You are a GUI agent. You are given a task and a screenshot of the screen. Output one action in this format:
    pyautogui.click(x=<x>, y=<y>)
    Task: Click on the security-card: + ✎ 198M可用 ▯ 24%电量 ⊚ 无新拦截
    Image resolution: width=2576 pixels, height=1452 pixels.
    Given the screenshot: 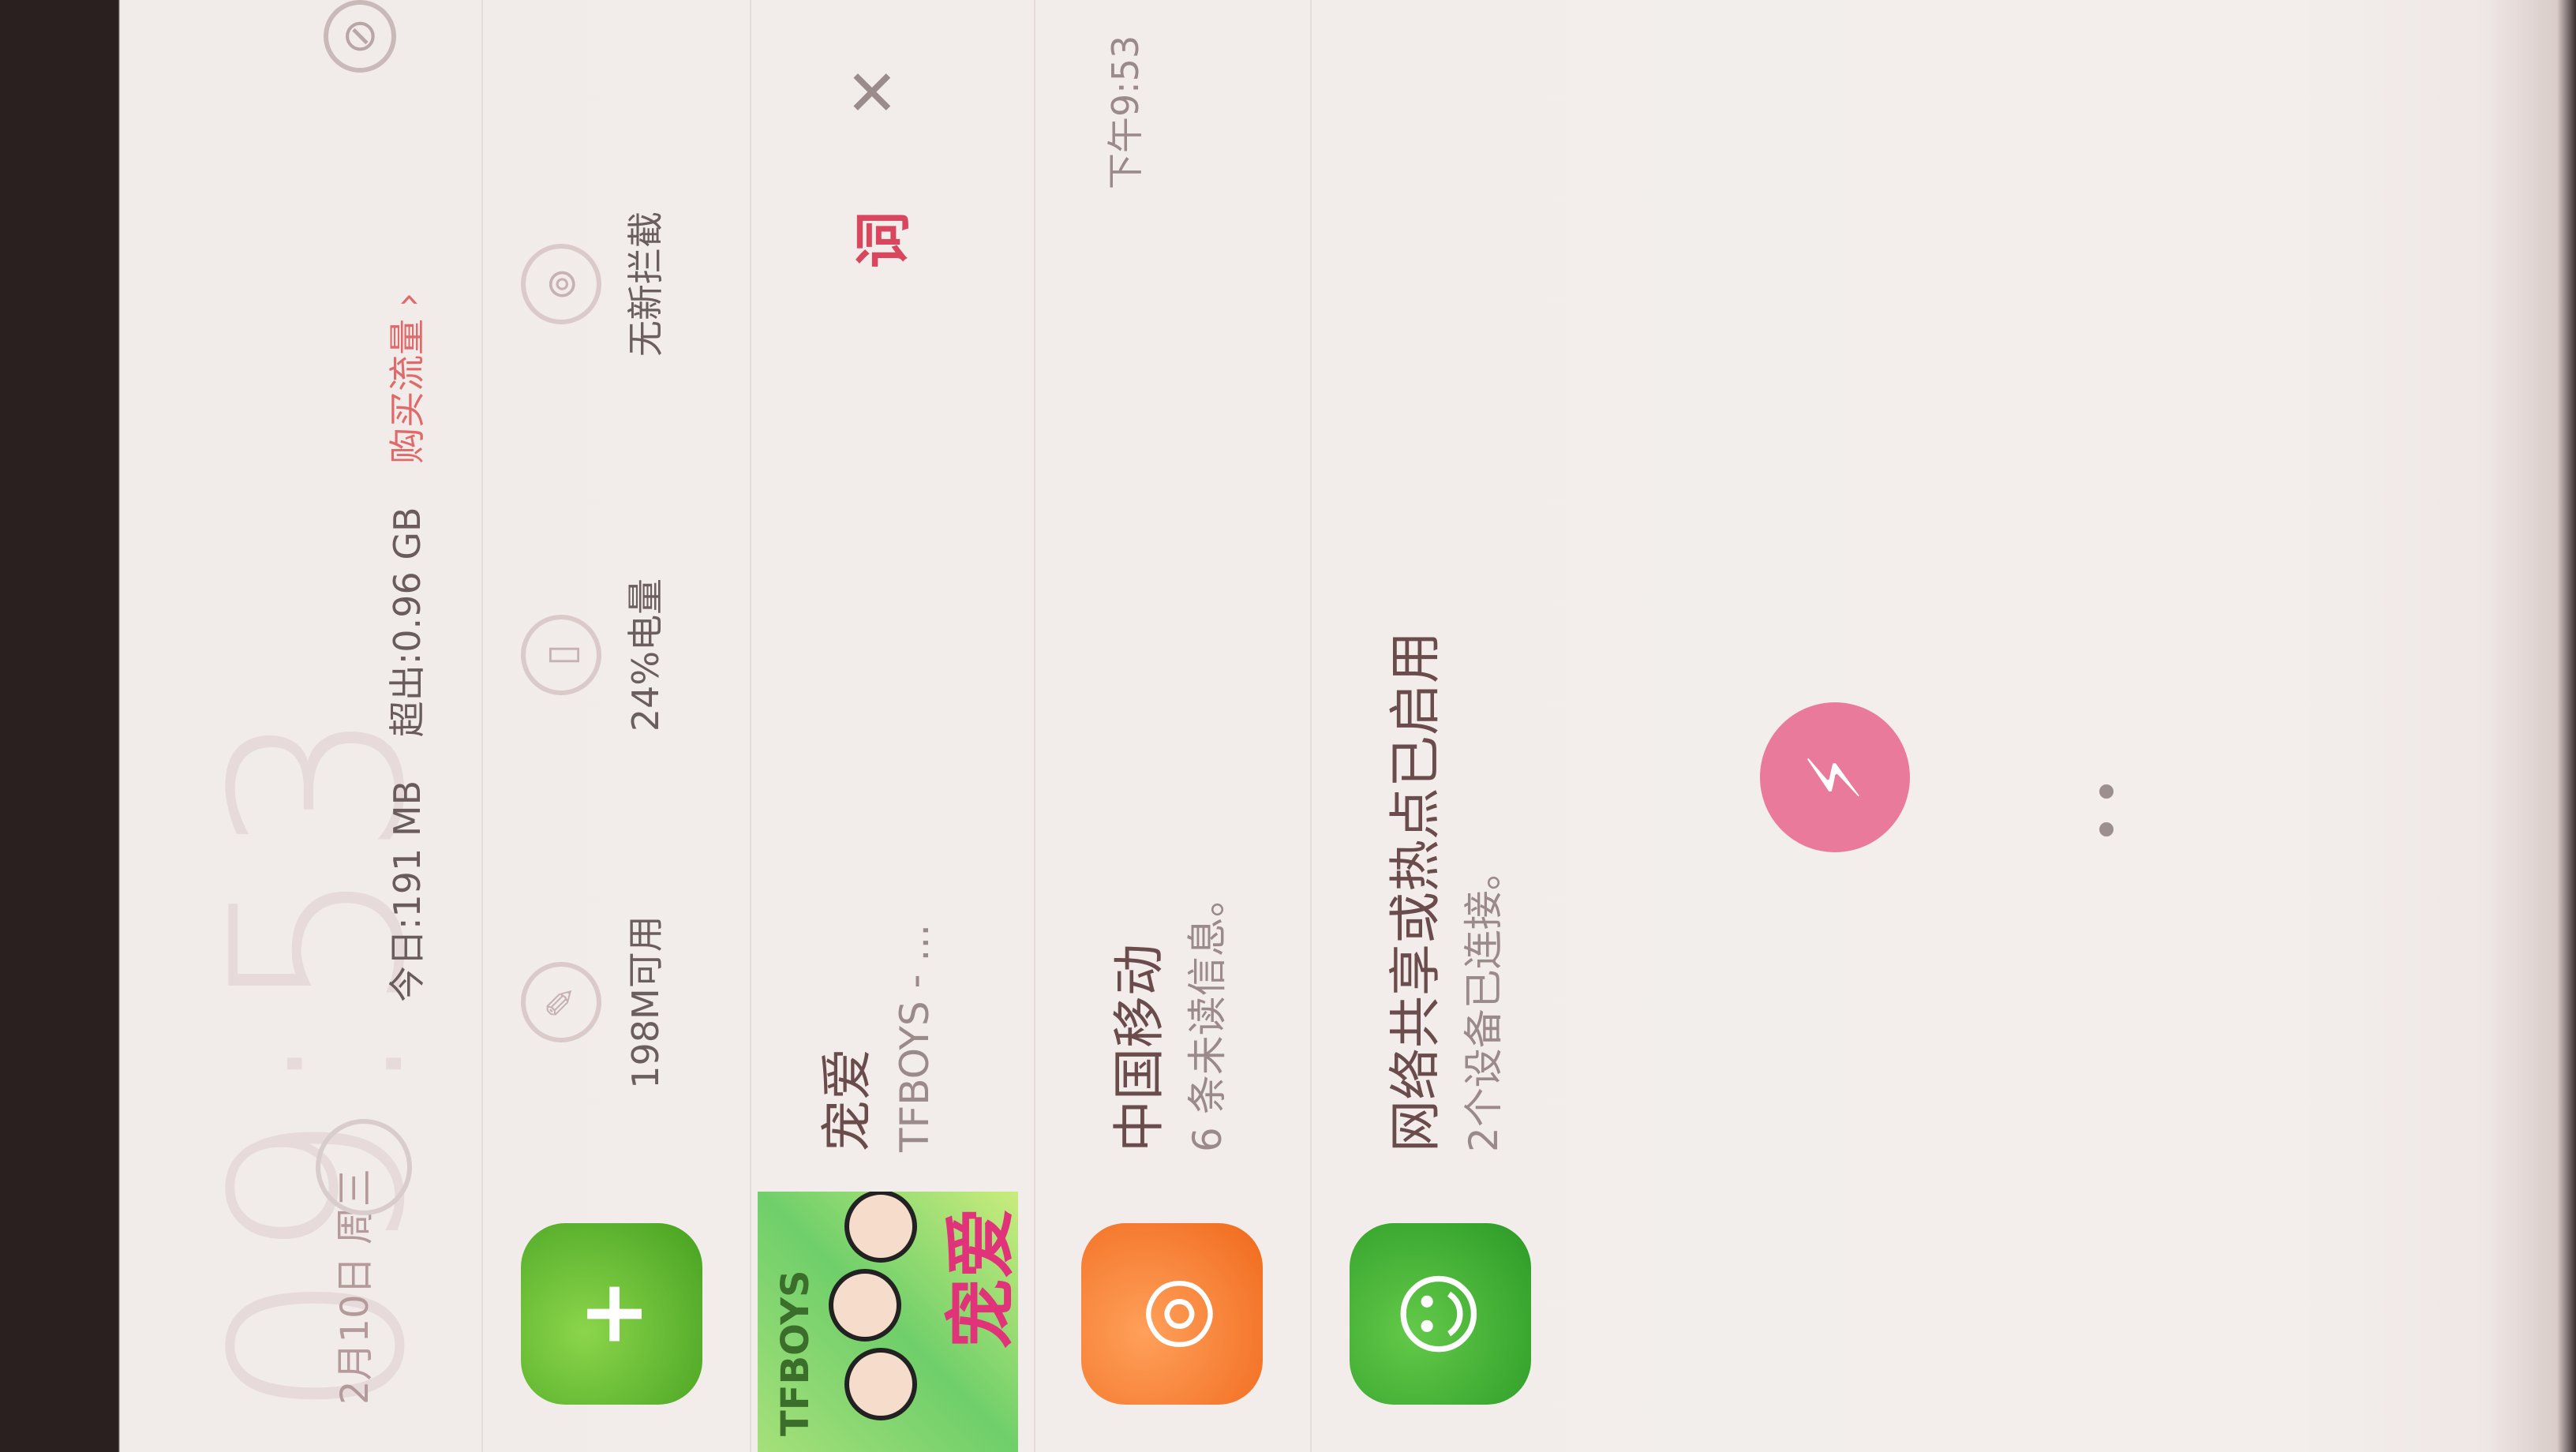 What is the action you would take?
    pyautogui.click(x=615, y=726)
    